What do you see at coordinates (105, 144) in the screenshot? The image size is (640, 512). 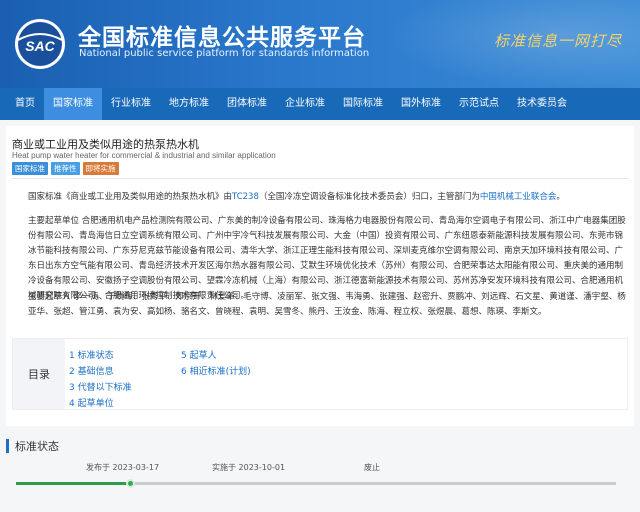 I see `standard-title: 商业或工业用及类似用途的热泵热水机` at bounding box center [105, 144].